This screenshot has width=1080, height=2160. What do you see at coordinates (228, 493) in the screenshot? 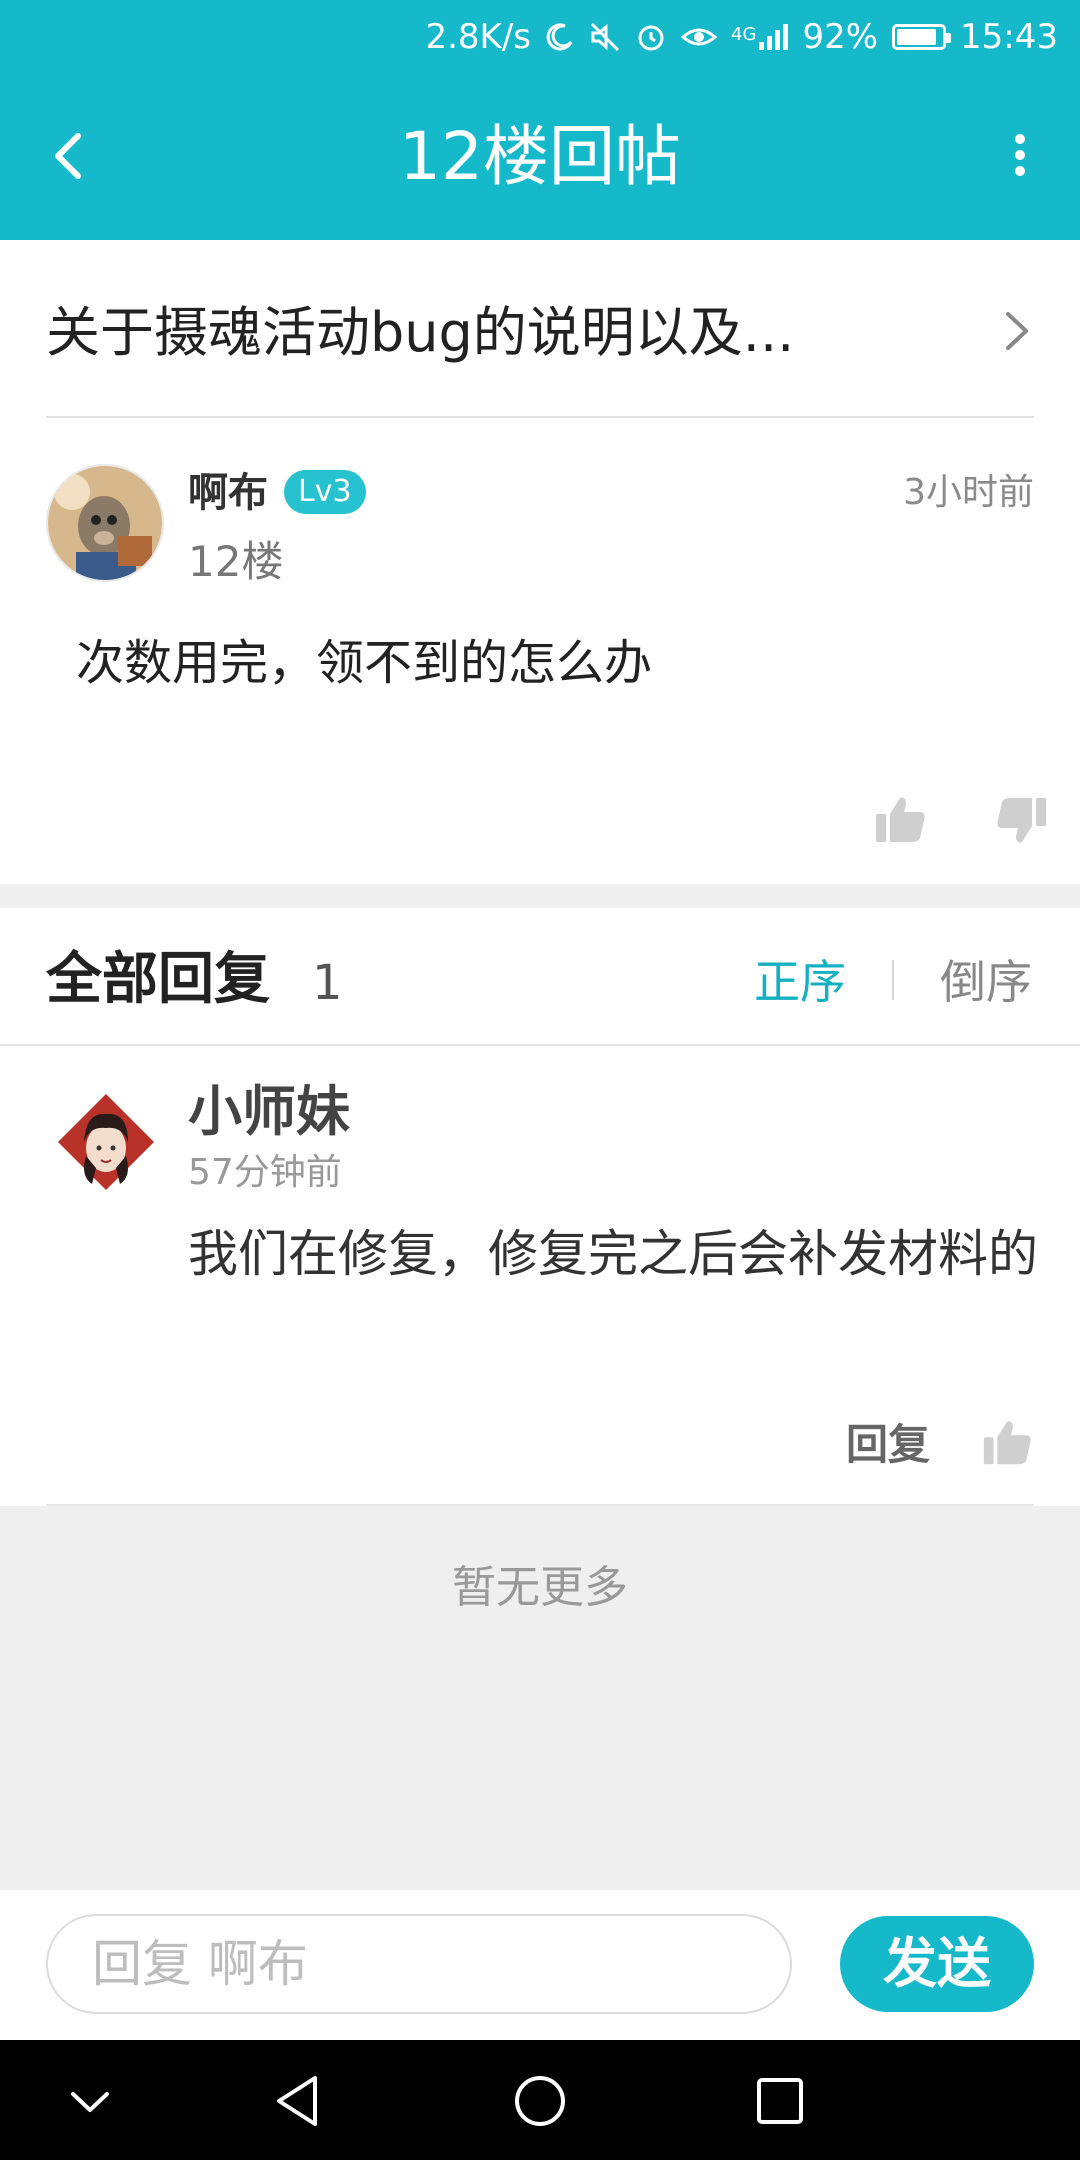
I see `post-author: 啊布` at bounding box center [228, 493].